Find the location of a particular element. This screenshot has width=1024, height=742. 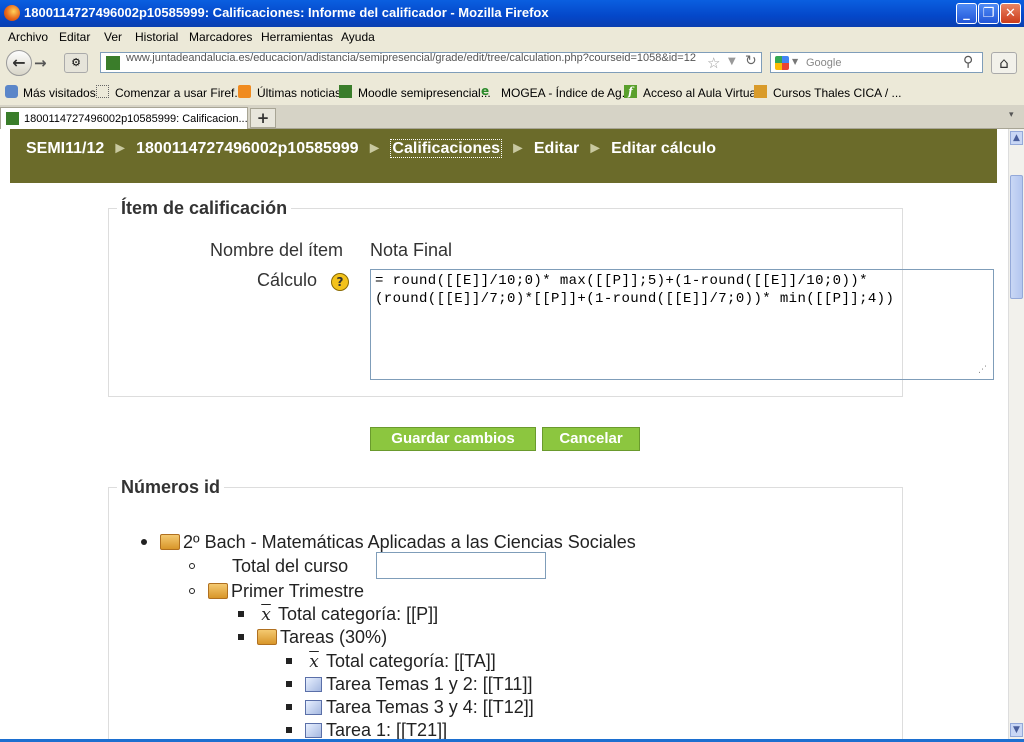

search-engine-dropdown-icon: ▼ is located at coordinates (795, 61).